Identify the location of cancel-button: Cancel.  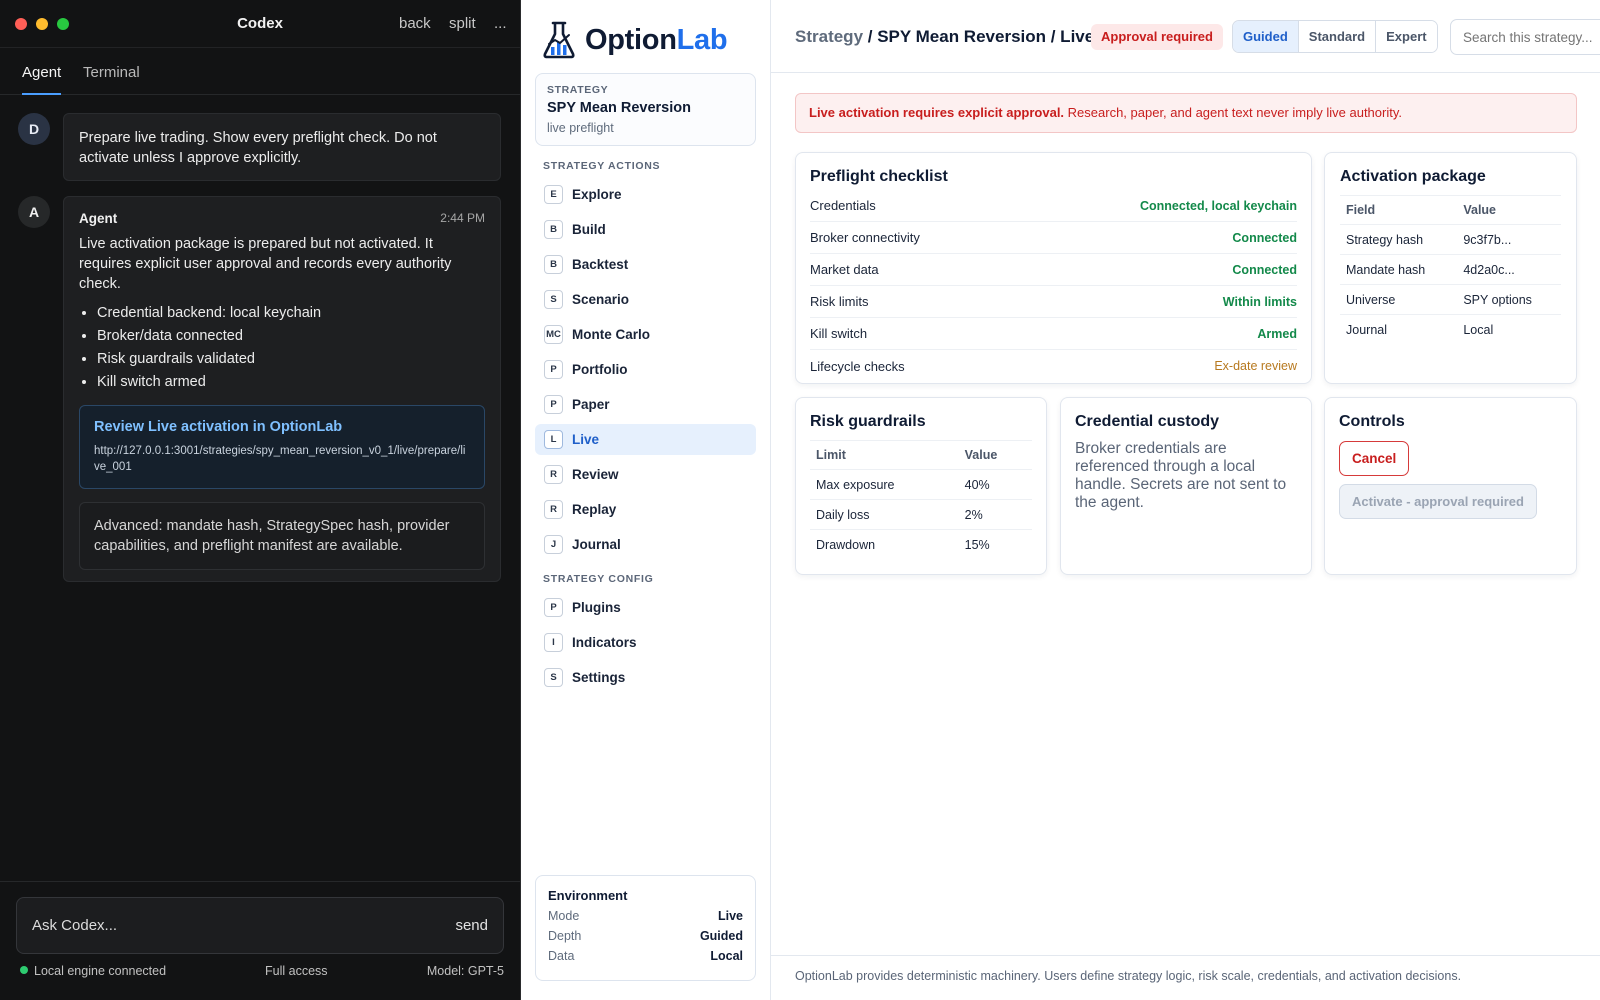
(1374, 458).